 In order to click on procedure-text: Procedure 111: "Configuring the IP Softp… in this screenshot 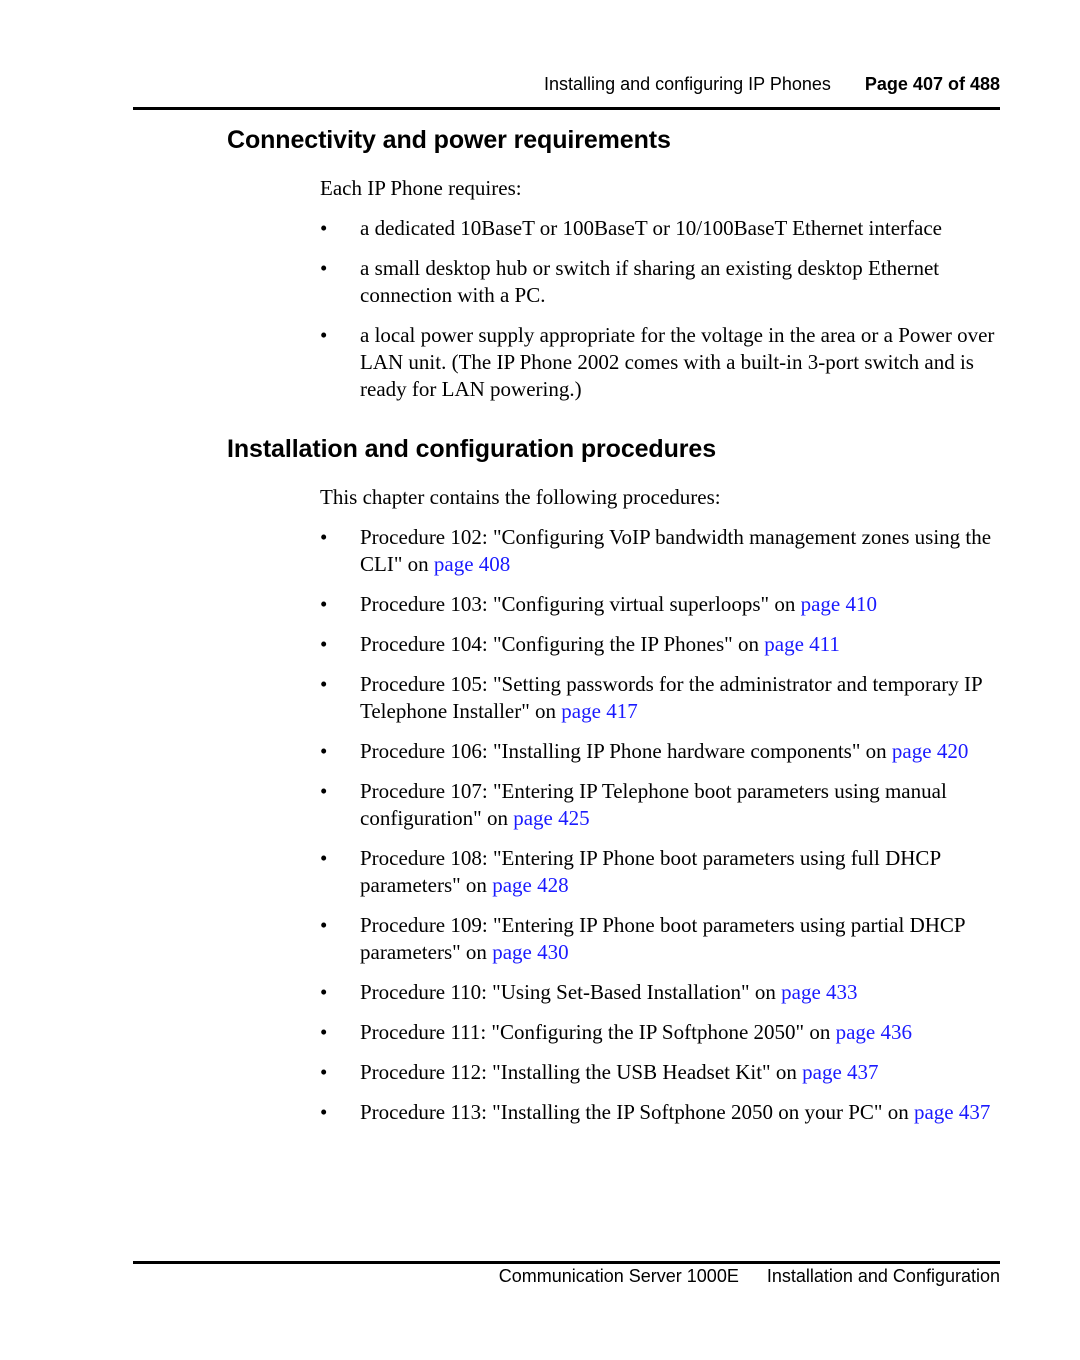, I will do `click(598, 1032)`.